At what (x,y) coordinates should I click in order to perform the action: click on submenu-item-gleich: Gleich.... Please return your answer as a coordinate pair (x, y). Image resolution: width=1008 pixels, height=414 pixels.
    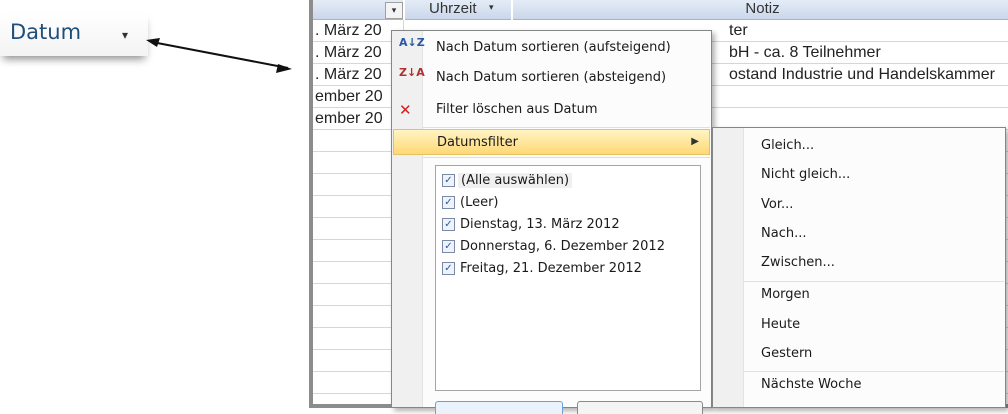
    Looking at the image, I should click on (787, 145).